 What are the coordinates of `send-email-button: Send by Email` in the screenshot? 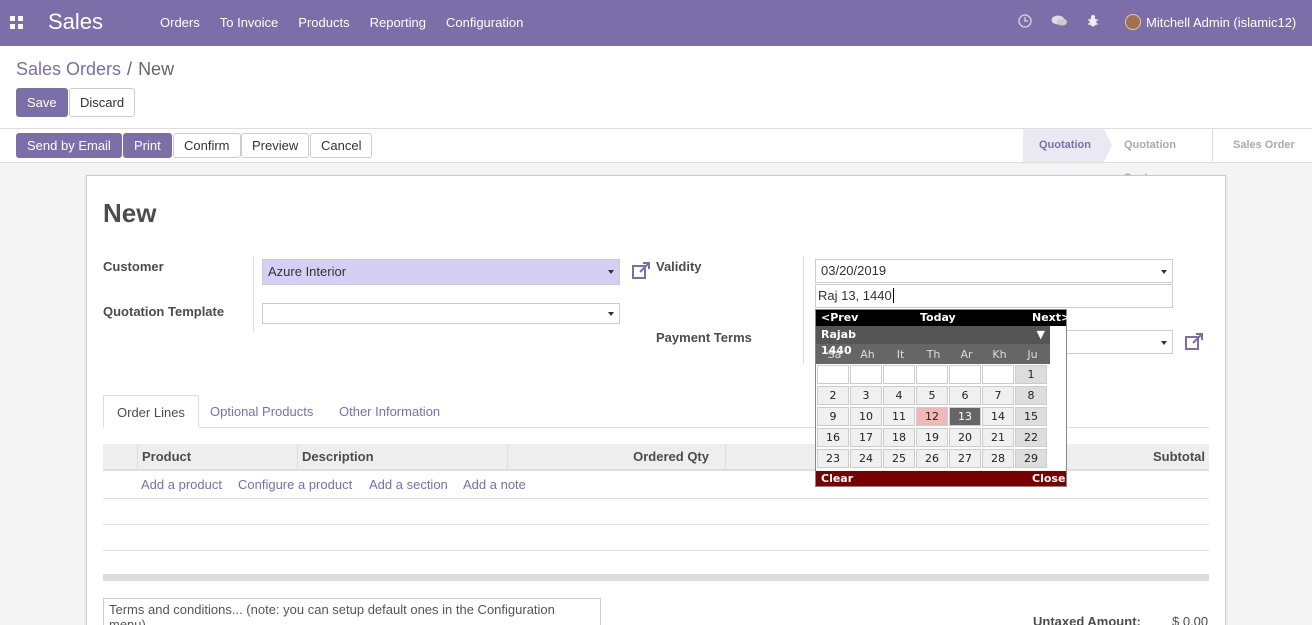 It's located at (69, 145).